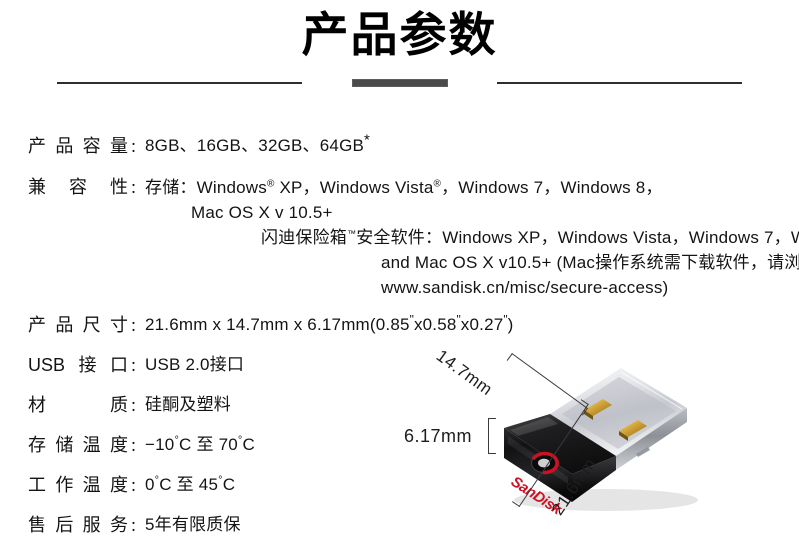 This screenshot has width=799, height=556. Describe the element at coordinates (492, 436) in the screenshot. I see `height-dimension-bracket` at that location.